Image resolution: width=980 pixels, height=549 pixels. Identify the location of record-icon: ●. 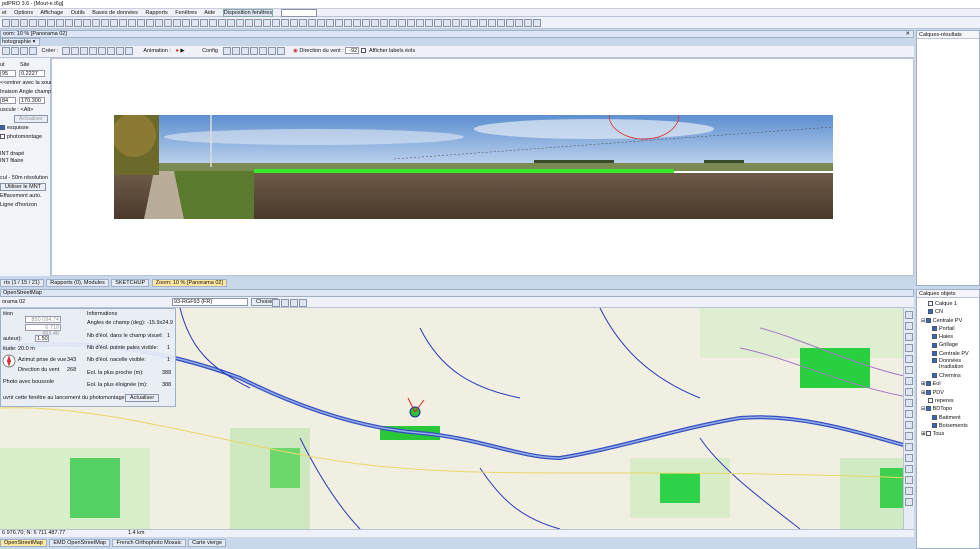
(176, 51).